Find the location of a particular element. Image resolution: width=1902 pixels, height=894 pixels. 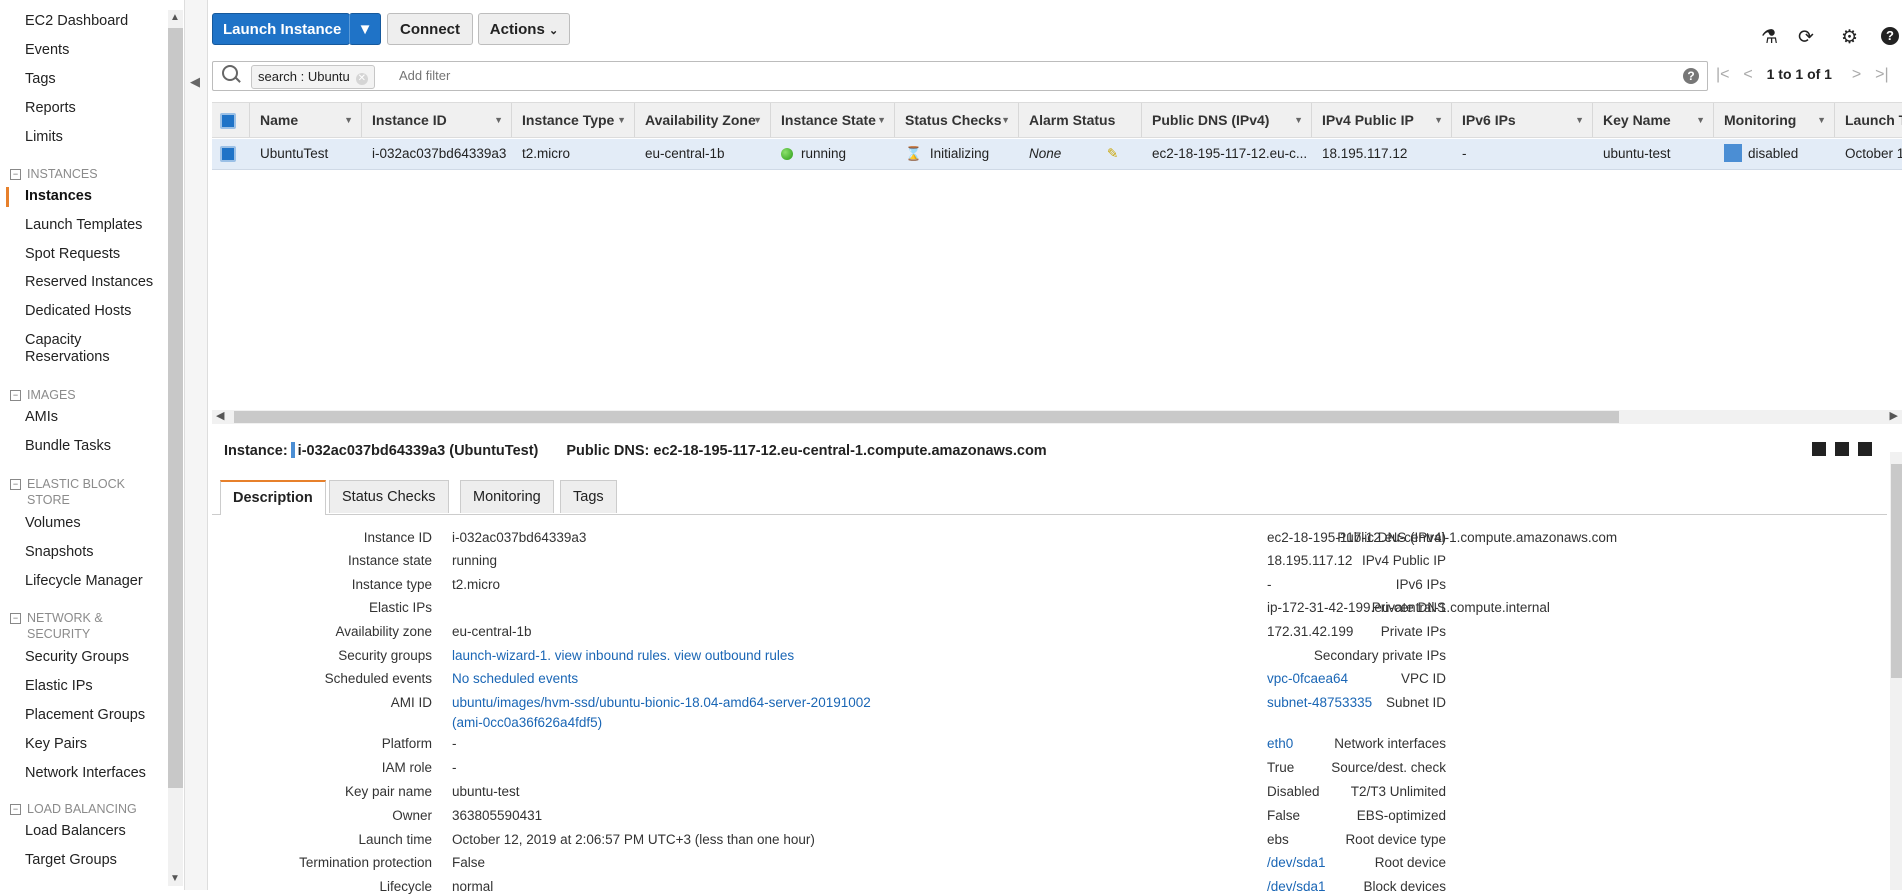

column-header-availability-zone: Availability Zone ▼ is located at coordinates (703, 120).